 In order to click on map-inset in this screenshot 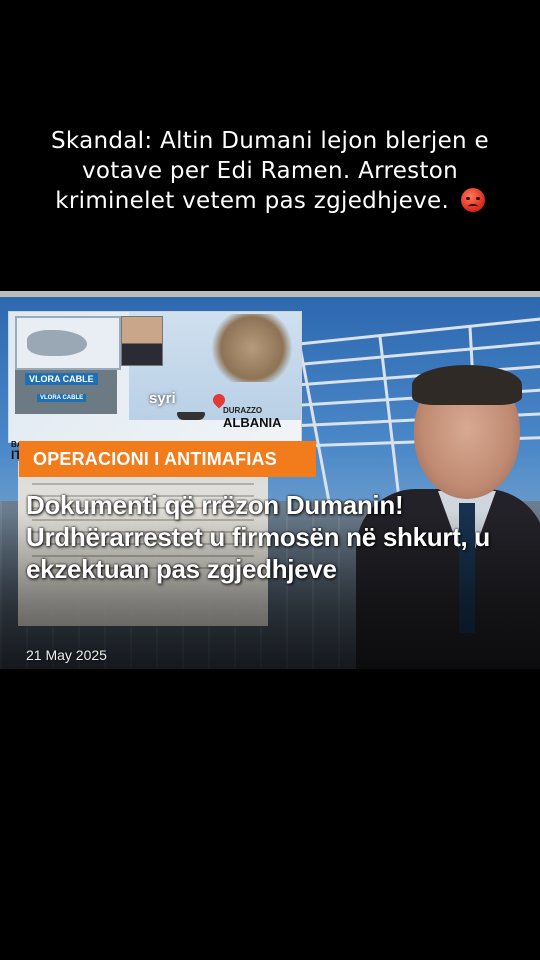, I will do `click(68, 343)`.